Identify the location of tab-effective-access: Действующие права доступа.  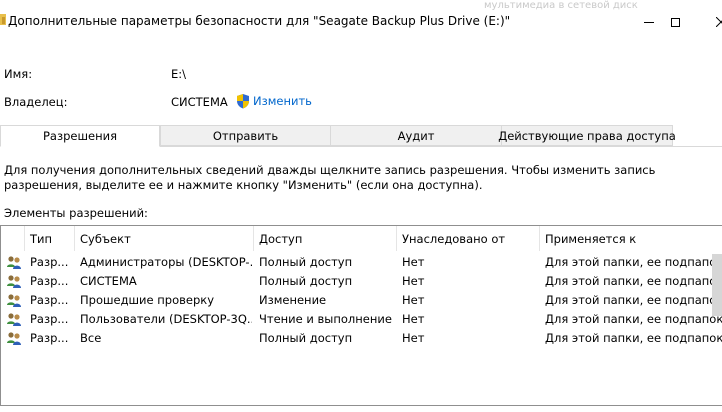
(587, 135).